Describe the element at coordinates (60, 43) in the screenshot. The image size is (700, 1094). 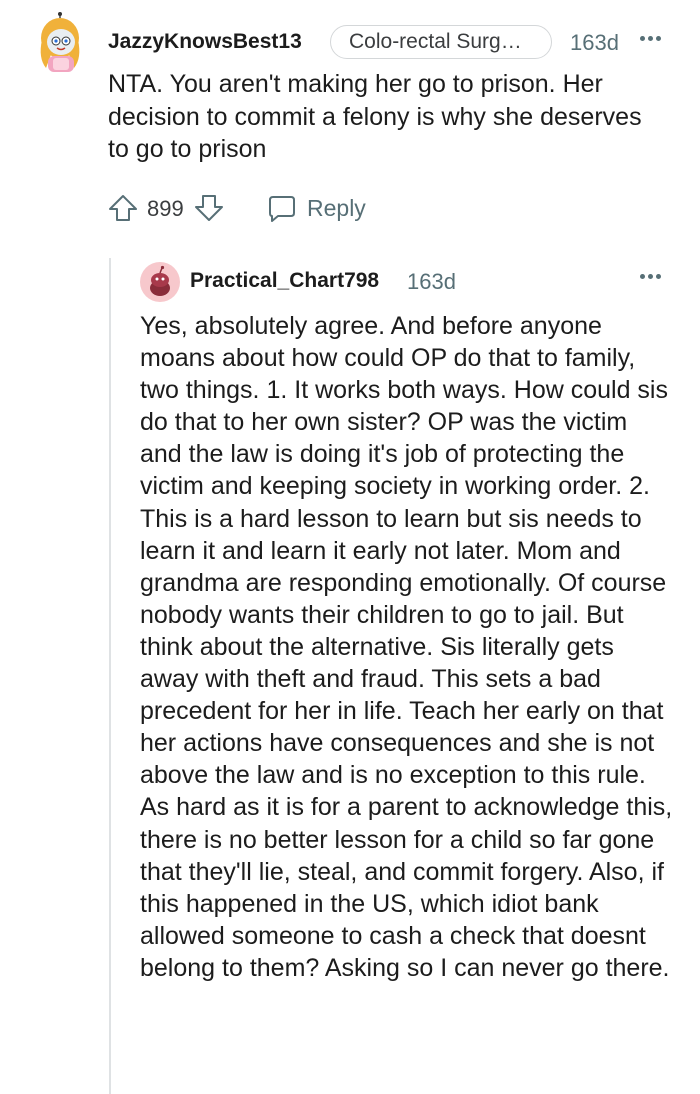
I see `user-avatar` at that location.